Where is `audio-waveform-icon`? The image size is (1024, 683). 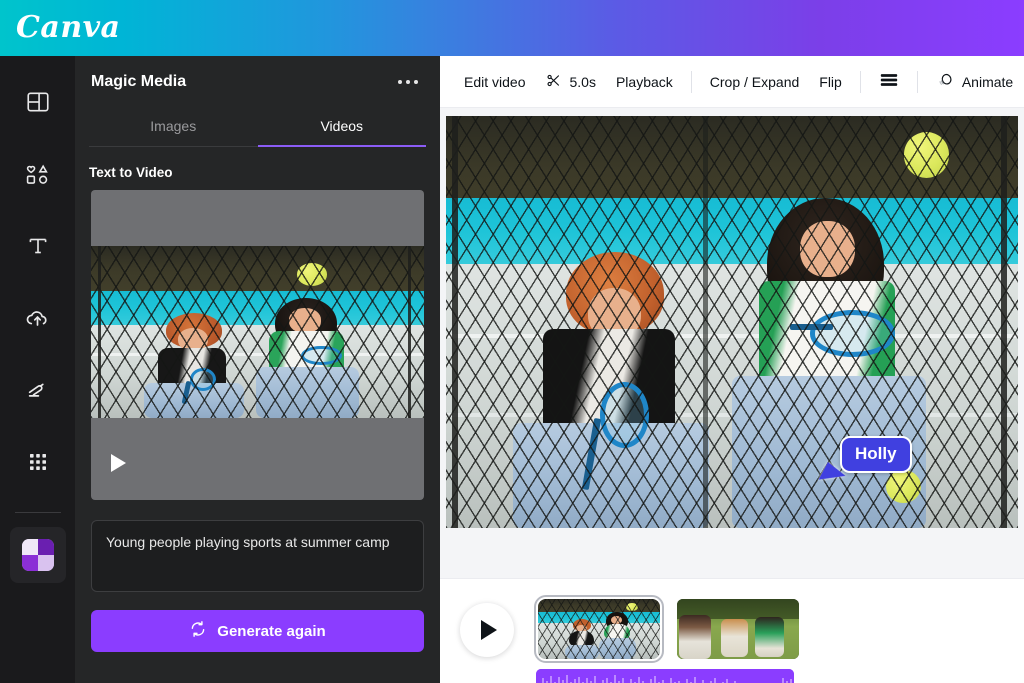 audio-waveform-icon is located at coordinates (665, 676).